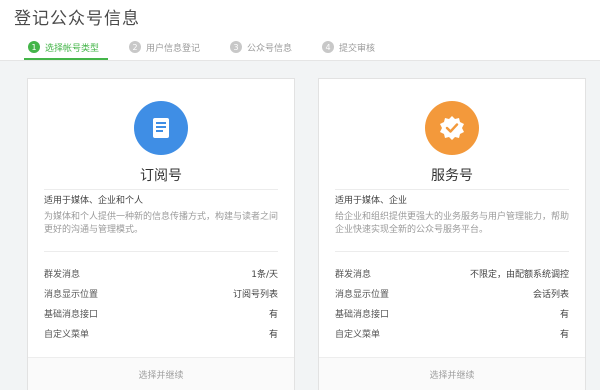  What do you see at coordinates (34, 47) in the screenshot?
I see `step-number: 1` at bounding box center [34, 47].